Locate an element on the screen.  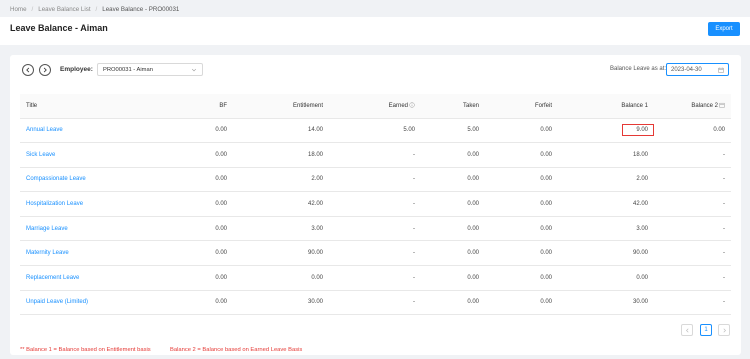
column-header-balance-1: Balance 1 is located at coordinates (606, 106).